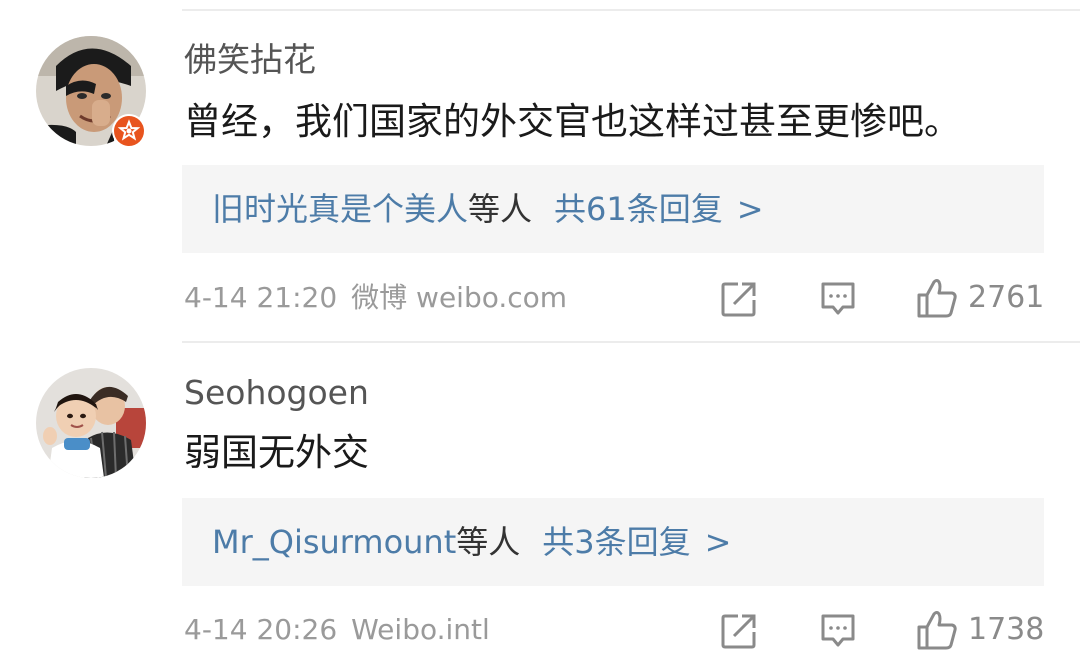  Describe the element at coordinates (261, 297) in the screenshot. I see `timestamp: 4-14 21:20` at that location.